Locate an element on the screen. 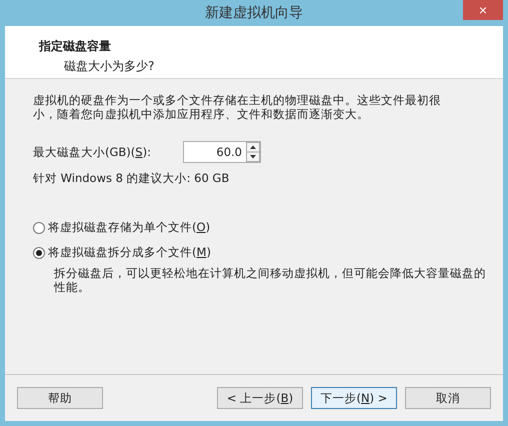 The height and width of the screenshot is (426, 508). size-spinbox: 60.0 is located at coordinates (222, 152).